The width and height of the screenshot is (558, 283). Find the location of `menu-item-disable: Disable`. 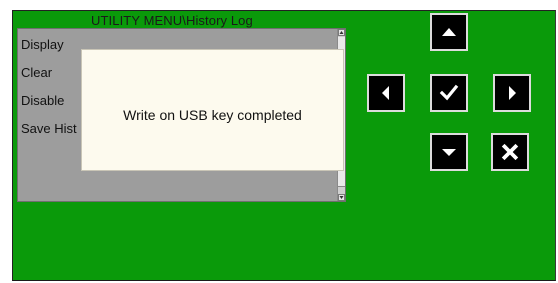

menu-item-disable: Disable is located at coordinates (42, 100).